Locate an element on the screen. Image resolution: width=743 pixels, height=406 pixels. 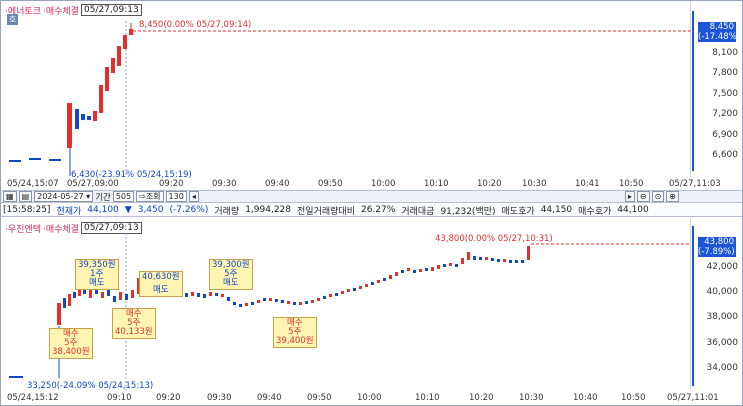
quote-time: [15:58:25] is located at coordinates (27, 210).